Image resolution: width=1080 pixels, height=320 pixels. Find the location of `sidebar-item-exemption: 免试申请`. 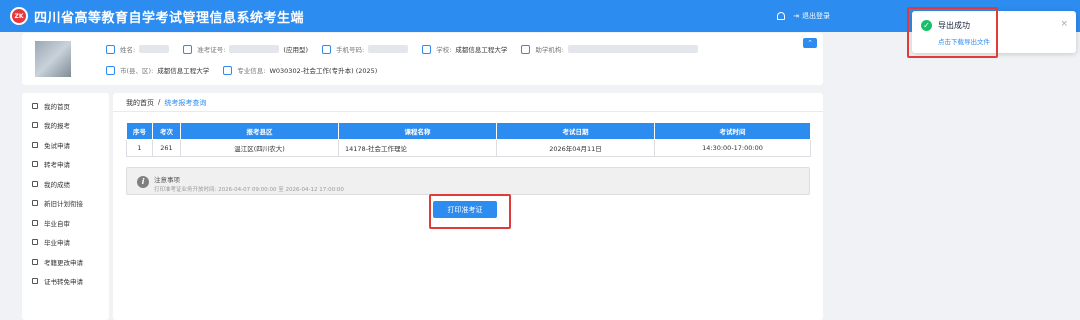

sidebar-item-exemption: 免试申请 is located at coordinates (65, 145).